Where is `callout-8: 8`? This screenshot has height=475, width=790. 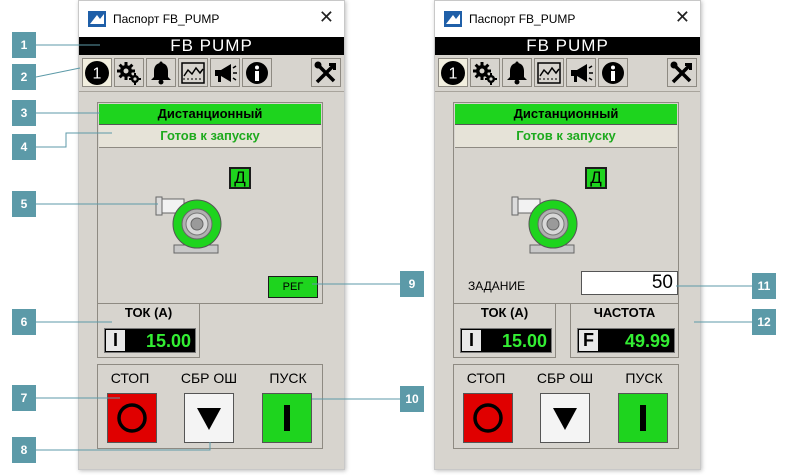
callout-8: 8 is located at coordinates (24, 450).